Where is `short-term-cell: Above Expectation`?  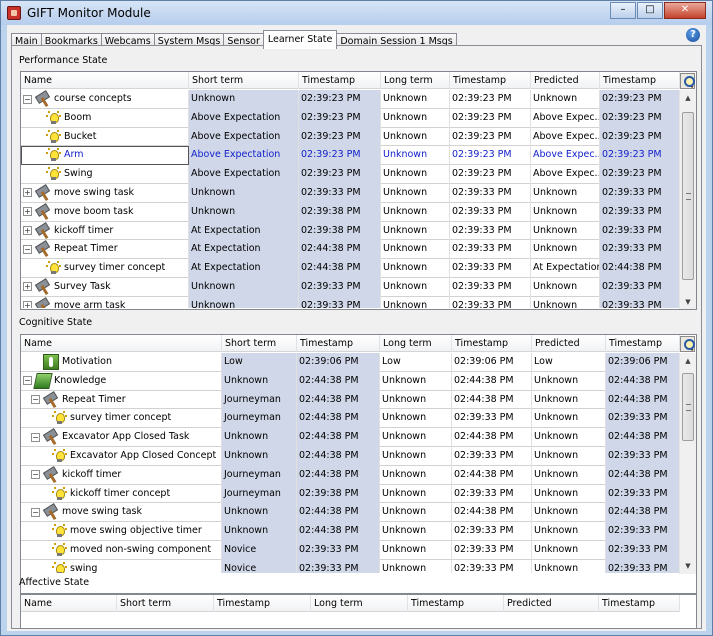
short-term-cell: Above Expectation is located at coordinates (244, 137).